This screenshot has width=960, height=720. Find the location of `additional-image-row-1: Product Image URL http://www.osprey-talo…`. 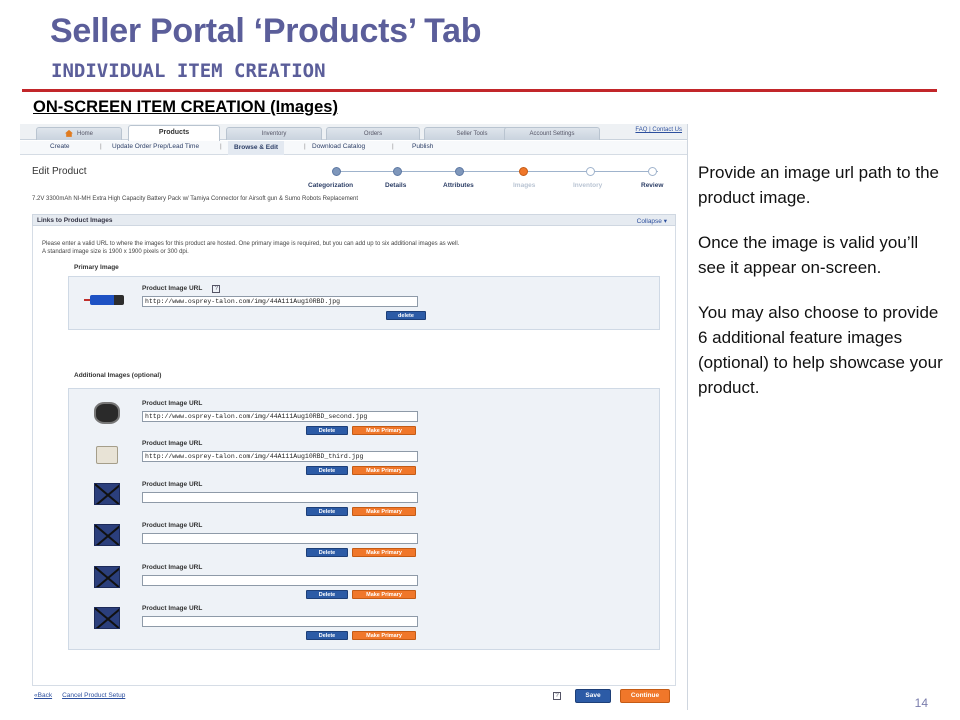

additional-image-row-1: Product Image URL http://www.osprey-talo… is located at coordinates (386, 420).